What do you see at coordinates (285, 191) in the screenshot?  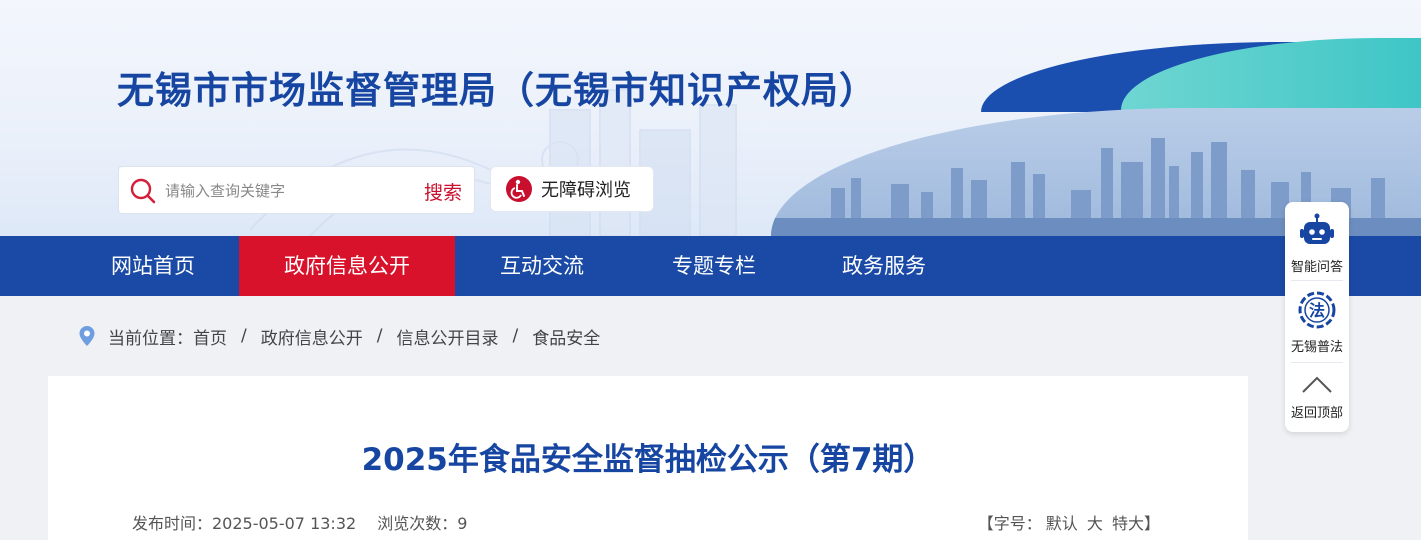 I see `search-input` at bounding box center [285, 191].